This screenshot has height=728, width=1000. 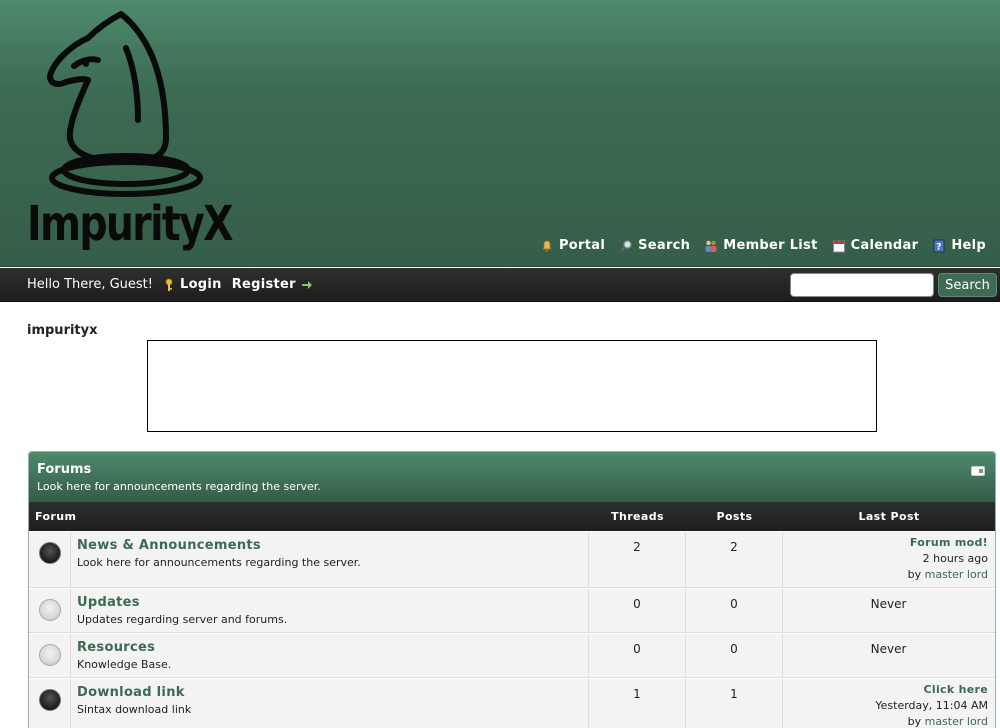 I want to click on forum-description: Sintax download link, so click(x=134, y=709).